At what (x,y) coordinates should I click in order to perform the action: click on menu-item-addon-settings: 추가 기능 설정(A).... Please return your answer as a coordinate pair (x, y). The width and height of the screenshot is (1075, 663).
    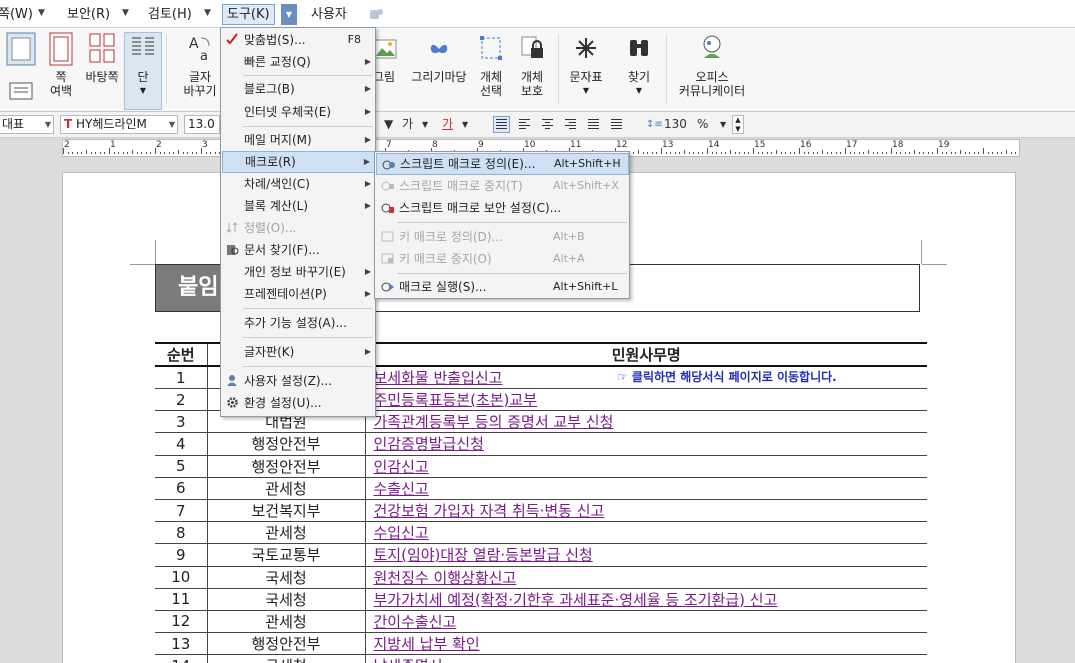
    Looking at the image, I should click on (298, 323).